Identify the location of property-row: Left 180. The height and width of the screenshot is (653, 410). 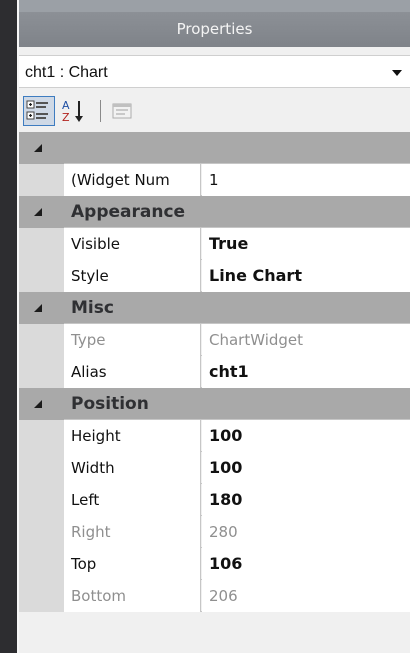
(214, 500).